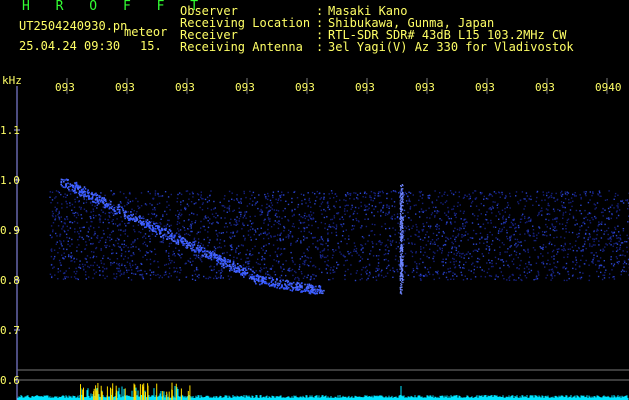  I want to click on intensity-trace, so click(323, 391).